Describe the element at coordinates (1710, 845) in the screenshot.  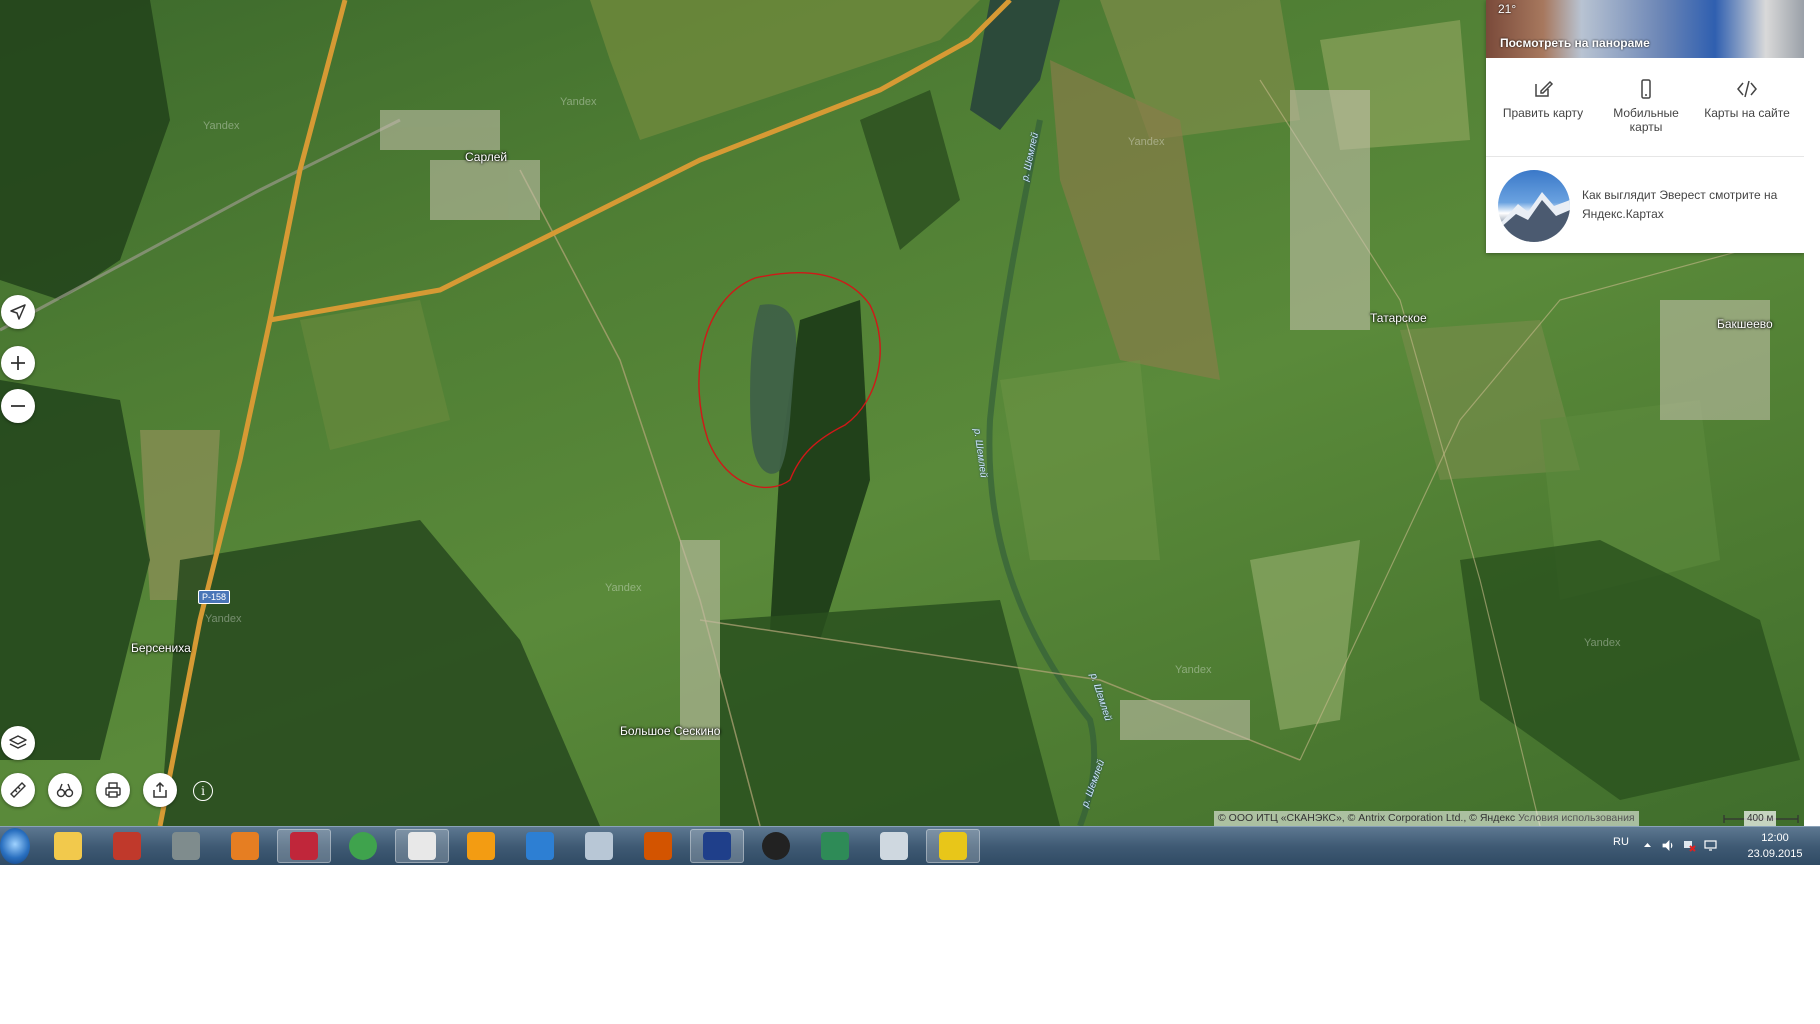
I see `display-icon` at that location.